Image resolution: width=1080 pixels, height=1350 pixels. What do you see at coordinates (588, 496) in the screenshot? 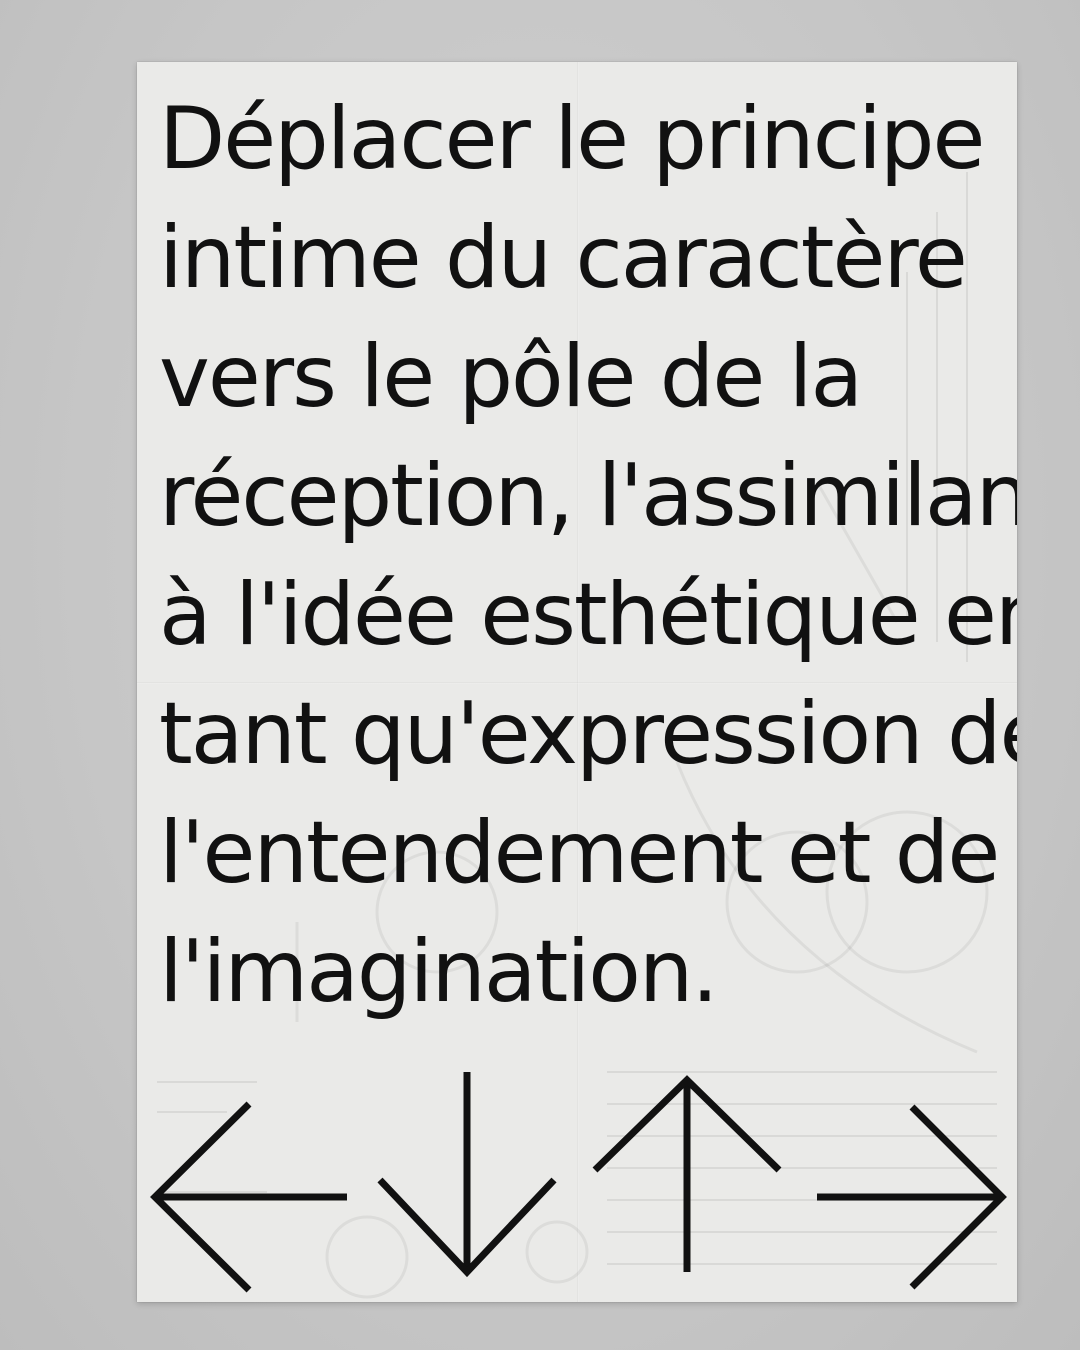
I see `headline-line: réception, l'assimilant` at bounding box center [588, 496].